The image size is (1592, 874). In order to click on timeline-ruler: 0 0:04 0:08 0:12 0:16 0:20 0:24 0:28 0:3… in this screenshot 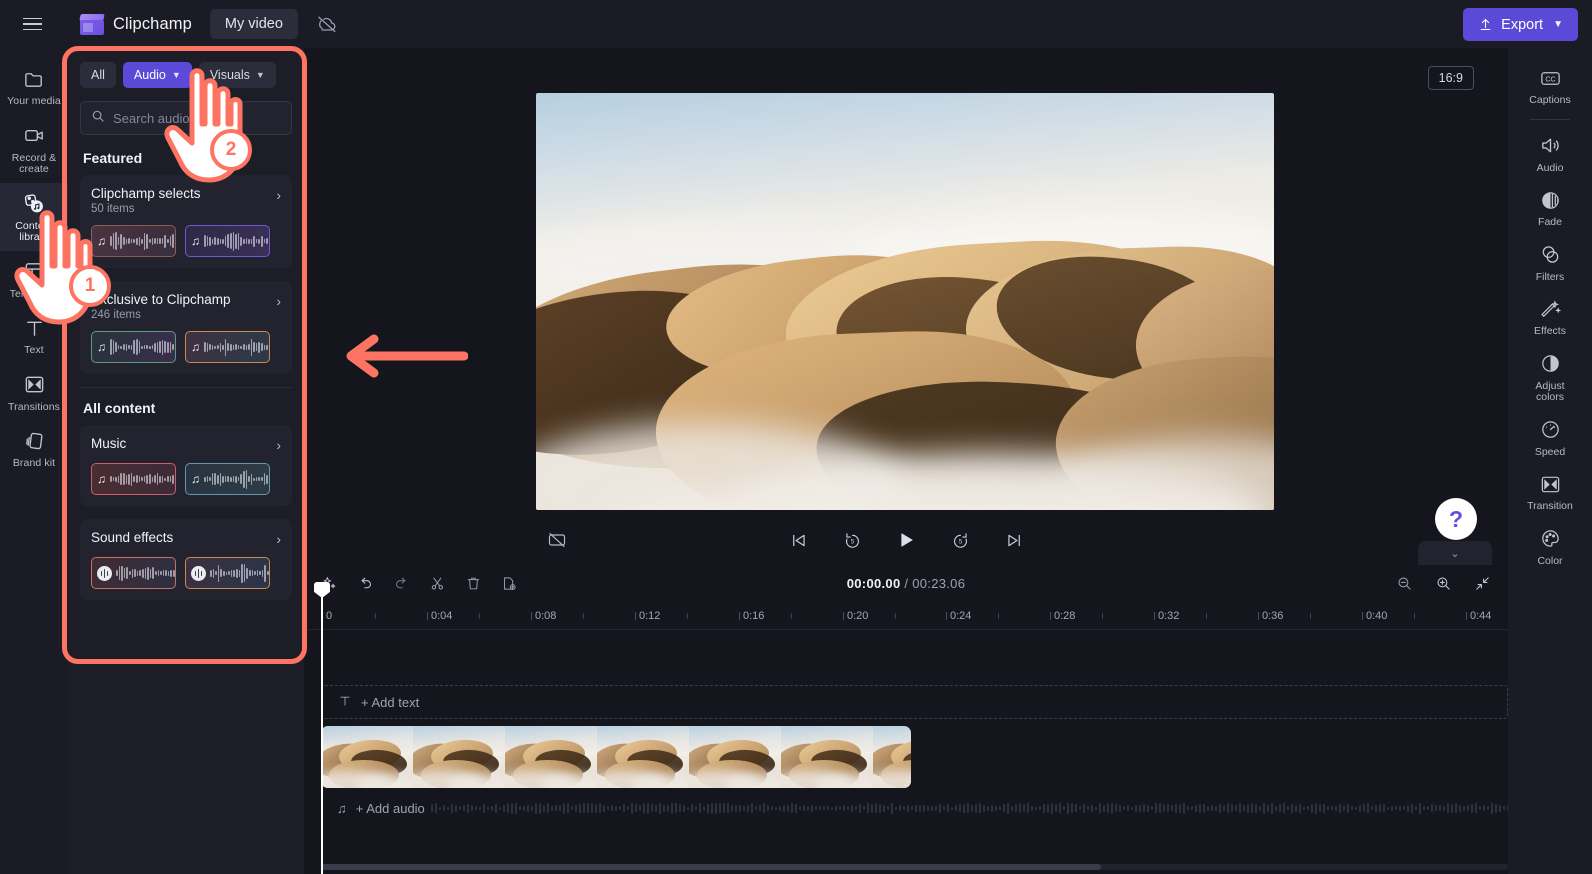, I will do `click(906, 616)`.